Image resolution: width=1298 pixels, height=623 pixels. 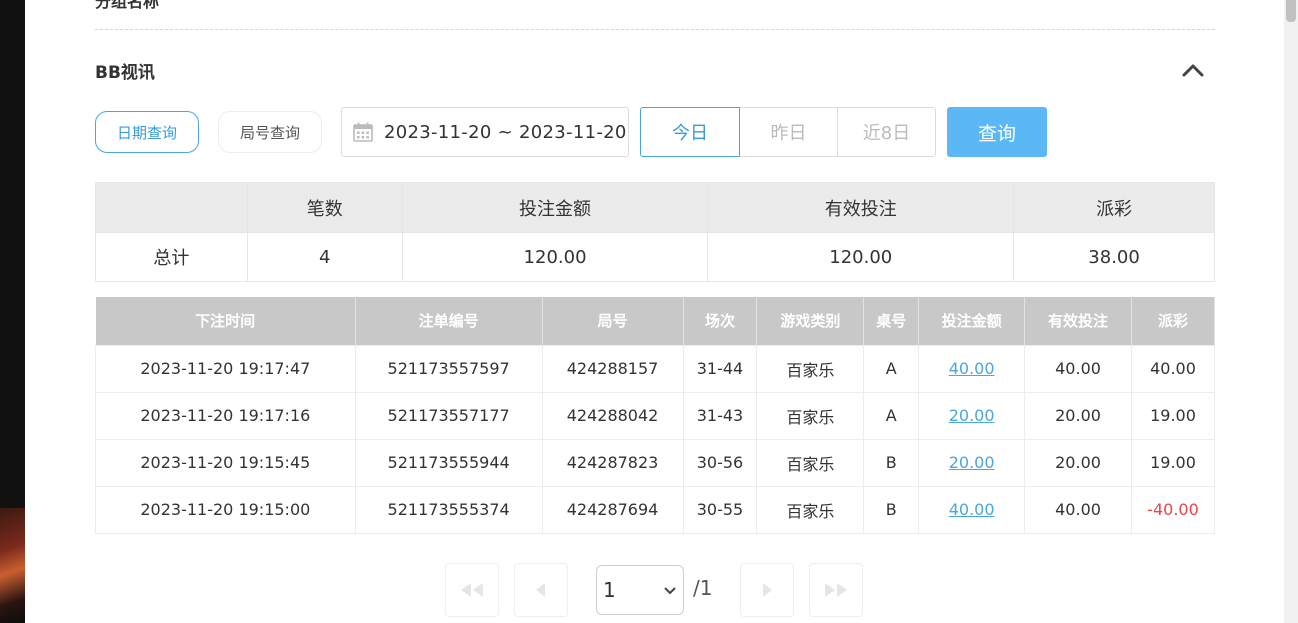 I want to click on double-chevron-right-icon, so click(x=836, y=590).